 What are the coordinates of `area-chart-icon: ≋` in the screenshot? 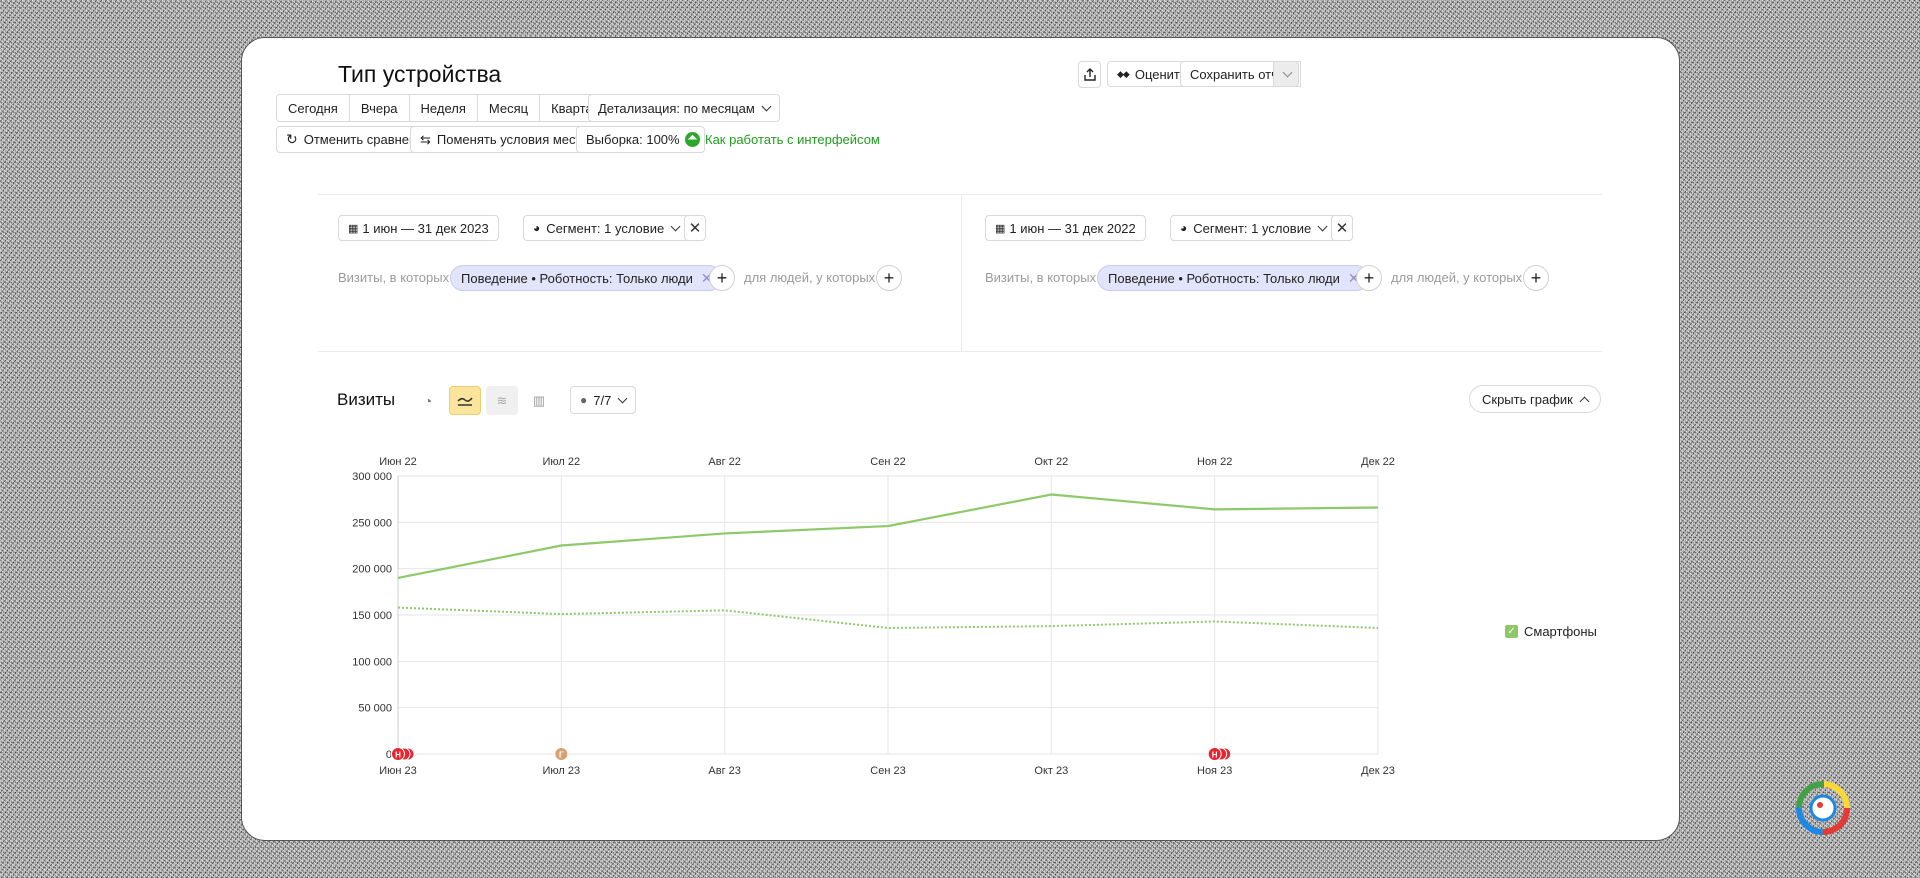 It's located at (502, 400).